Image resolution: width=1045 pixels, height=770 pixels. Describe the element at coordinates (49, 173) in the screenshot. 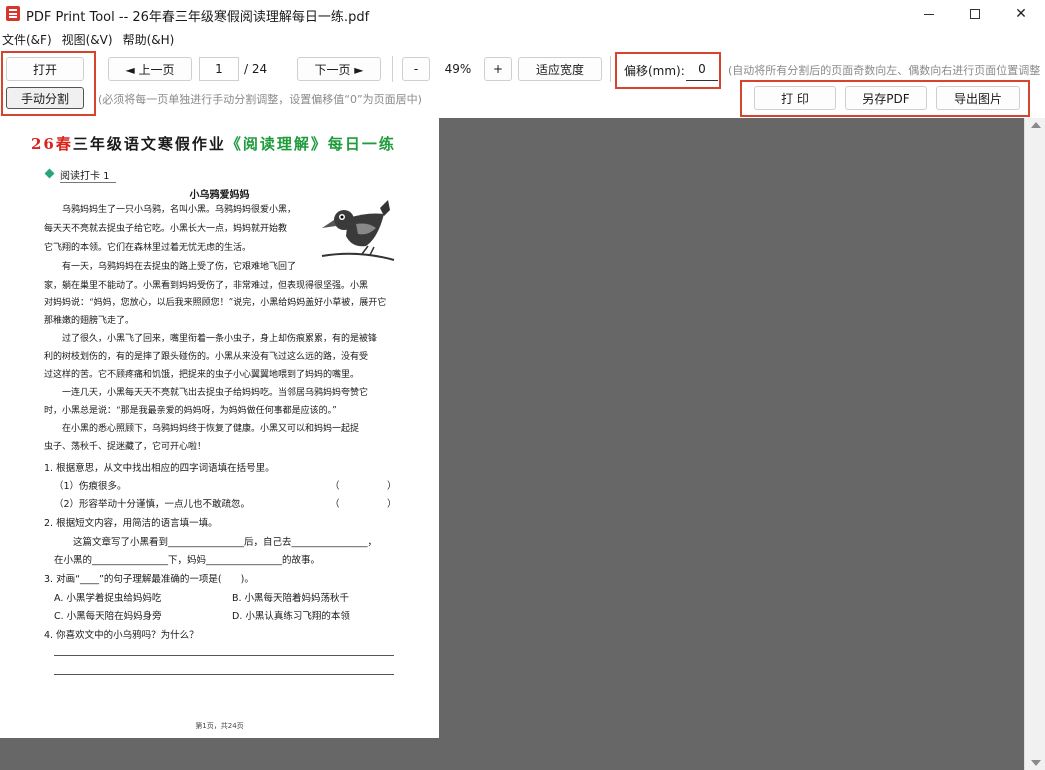

I see `diamond-icon` at that location.